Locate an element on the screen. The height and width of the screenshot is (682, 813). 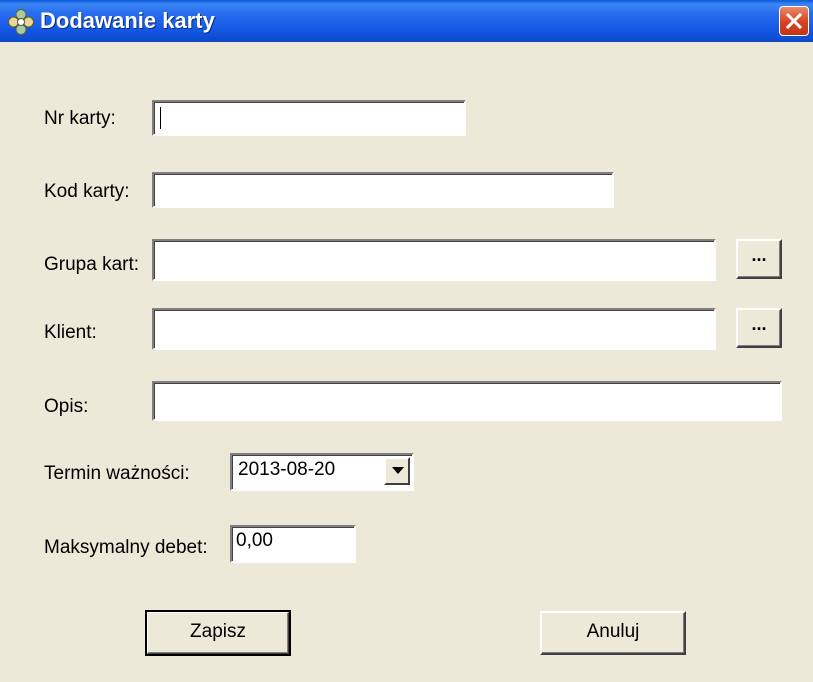
card-group-field is located at coordinates (434, 260).